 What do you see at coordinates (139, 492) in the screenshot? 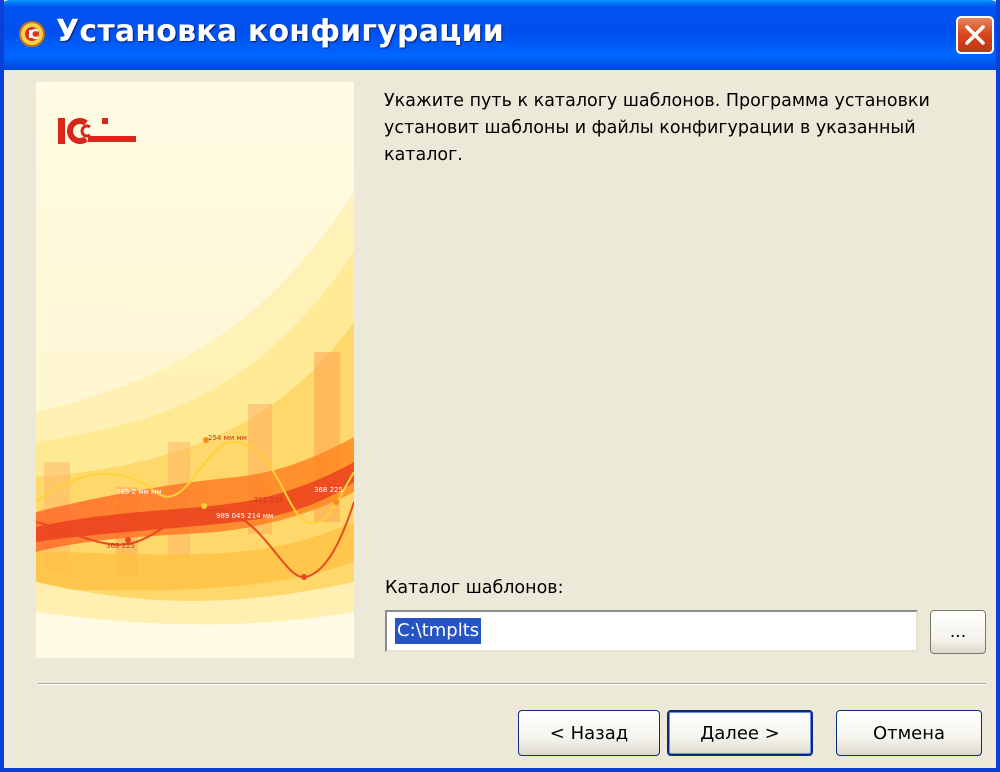
I see `banner-chart-label: 065 2 мм мм` at bounding box center [139, 492].